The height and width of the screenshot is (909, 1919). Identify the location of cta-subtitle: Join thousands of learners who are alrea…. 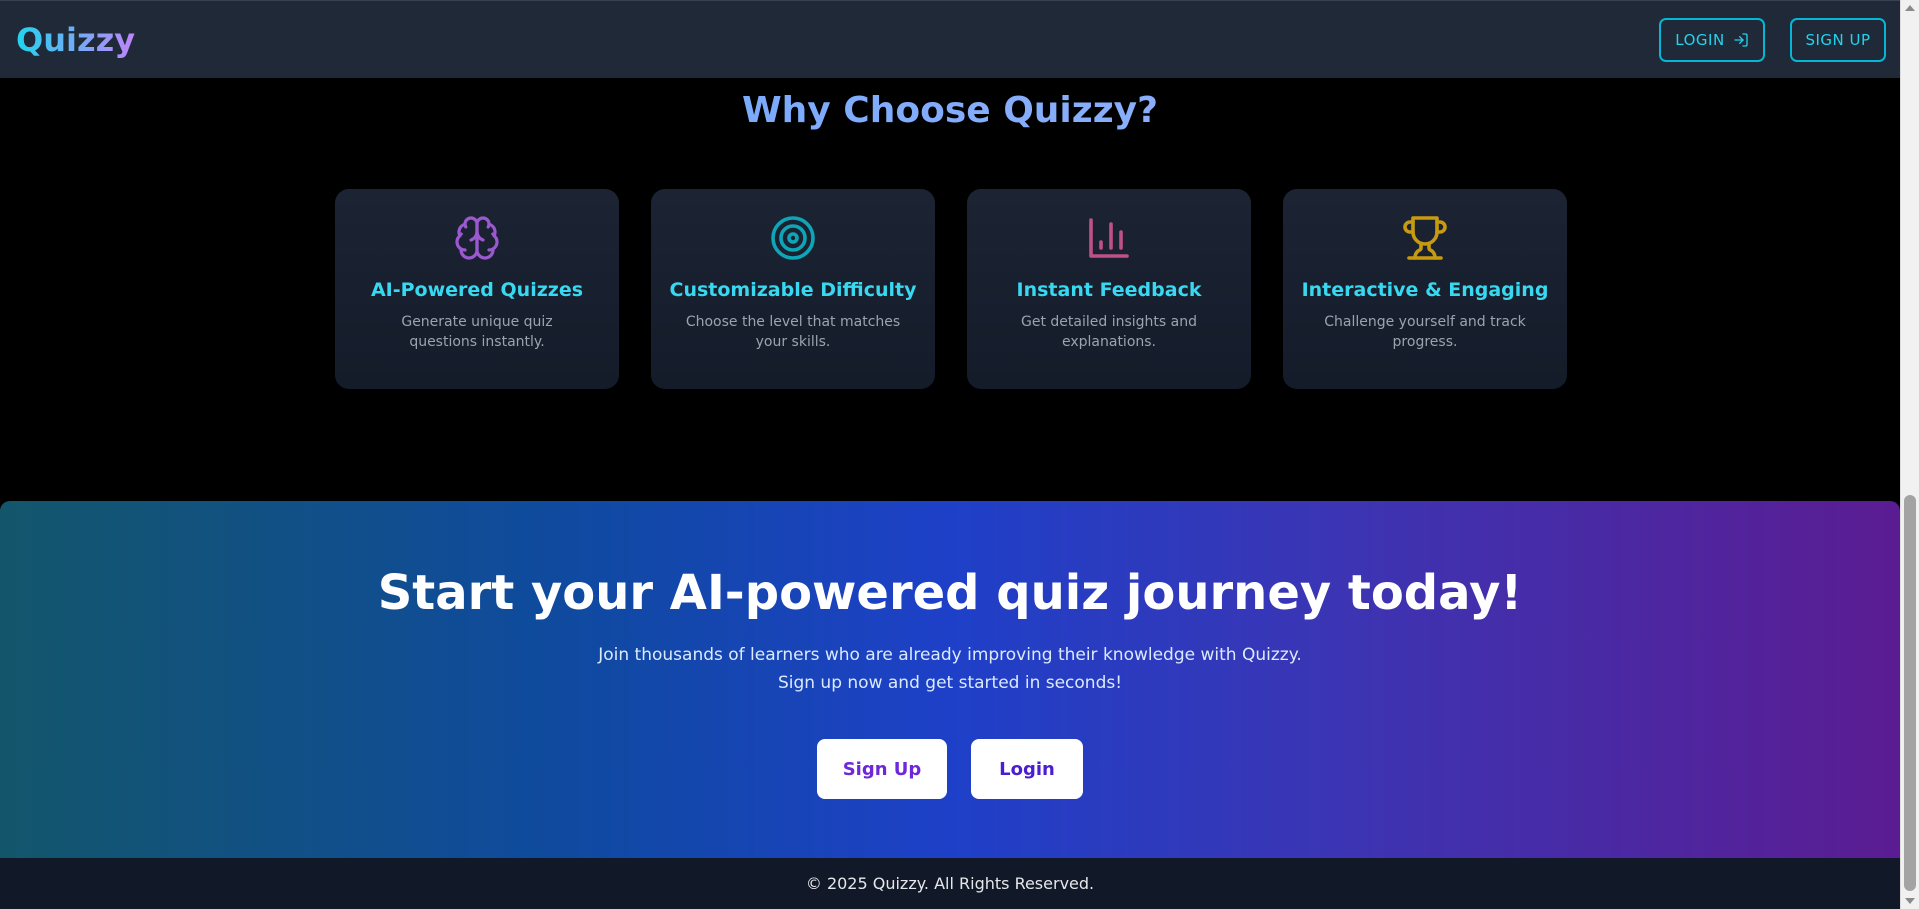
(950, 669).